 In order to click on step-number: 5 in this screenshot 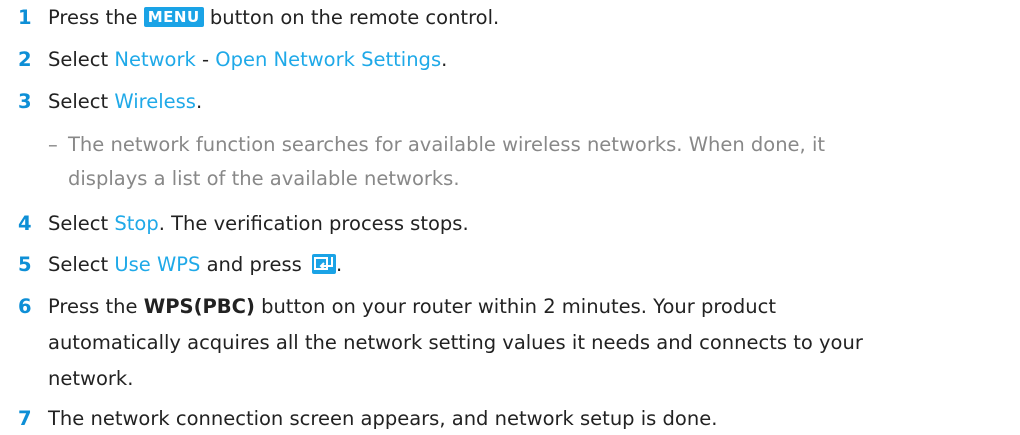, I will do `click(25, 264)`.